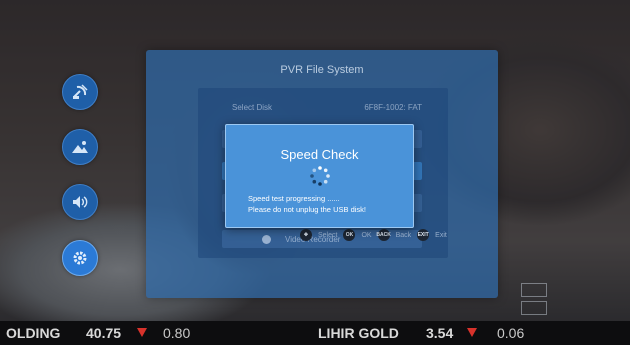  What do you see at coordinates (306, 235) in the screenshot?
I see `select-key-icon: ✥` at bounding box center [306, 235].